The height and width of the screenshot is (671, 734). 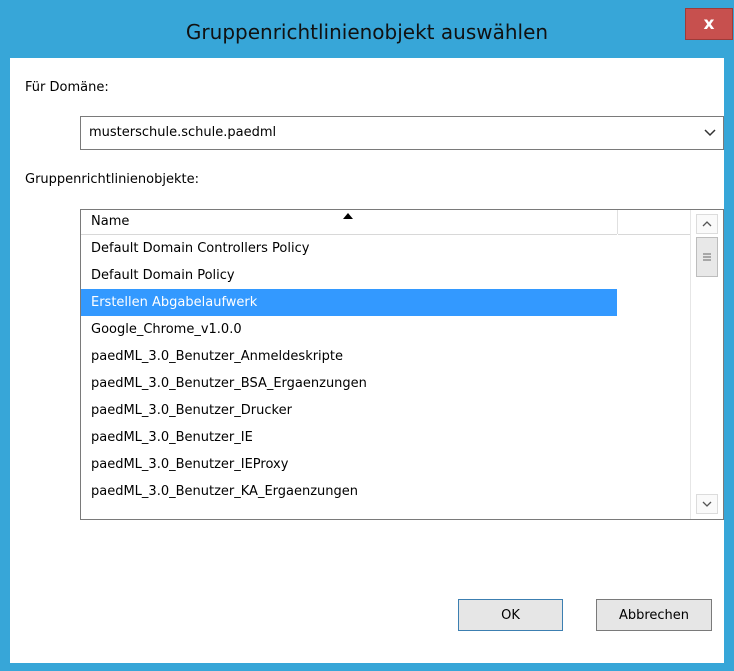 I want to click on window-frame-left, so click(x=5, y=335).